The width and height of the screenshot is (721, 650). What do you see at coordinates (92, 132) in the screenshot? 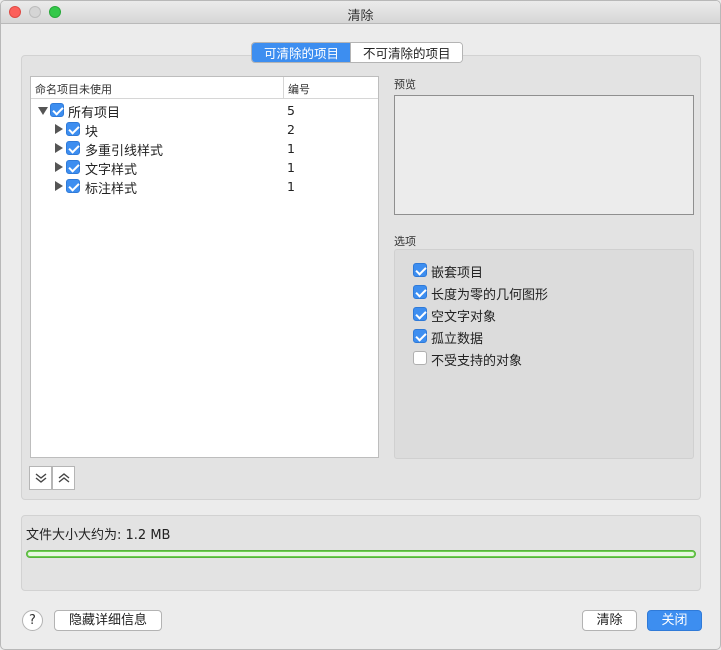
I see `tree-row-label: 块` at bounding box center [92, 132].